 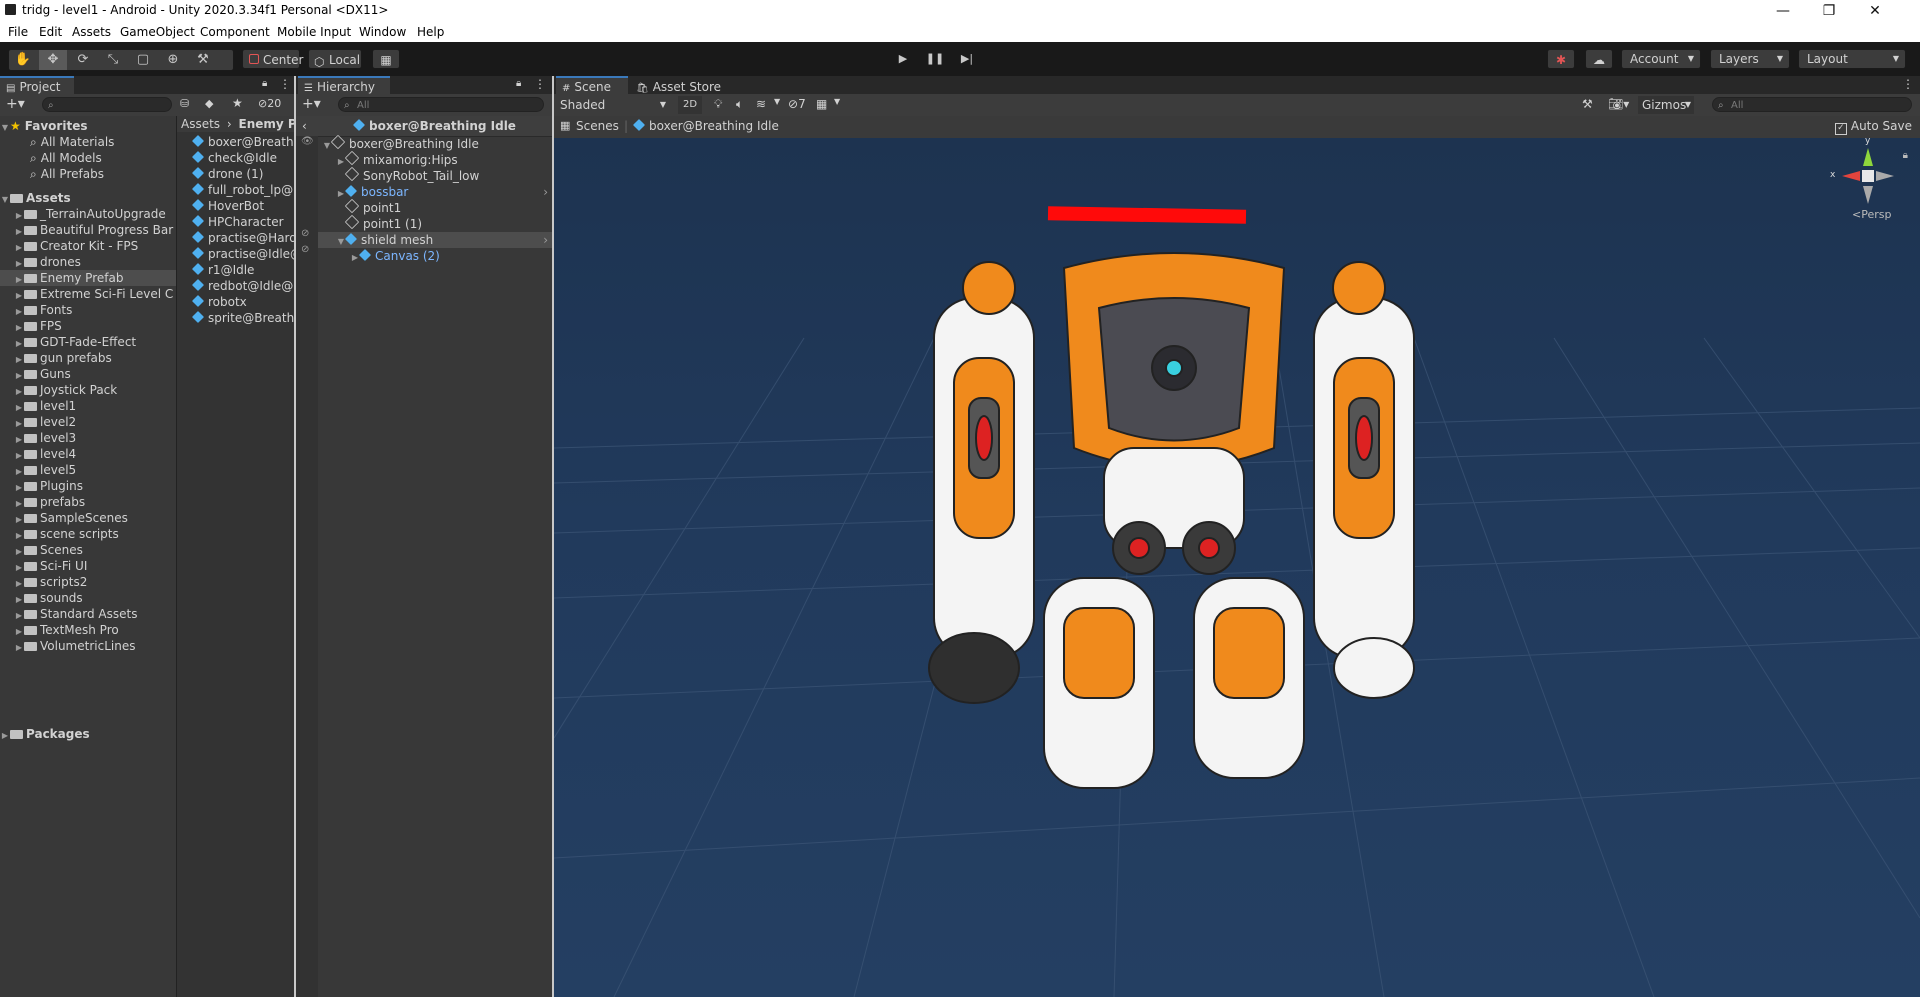 What do you see at coordinates (1750, 59) in the screenshot?
I see `layers-dropdown: Layers ▼` at bounding box center [1750, 59].